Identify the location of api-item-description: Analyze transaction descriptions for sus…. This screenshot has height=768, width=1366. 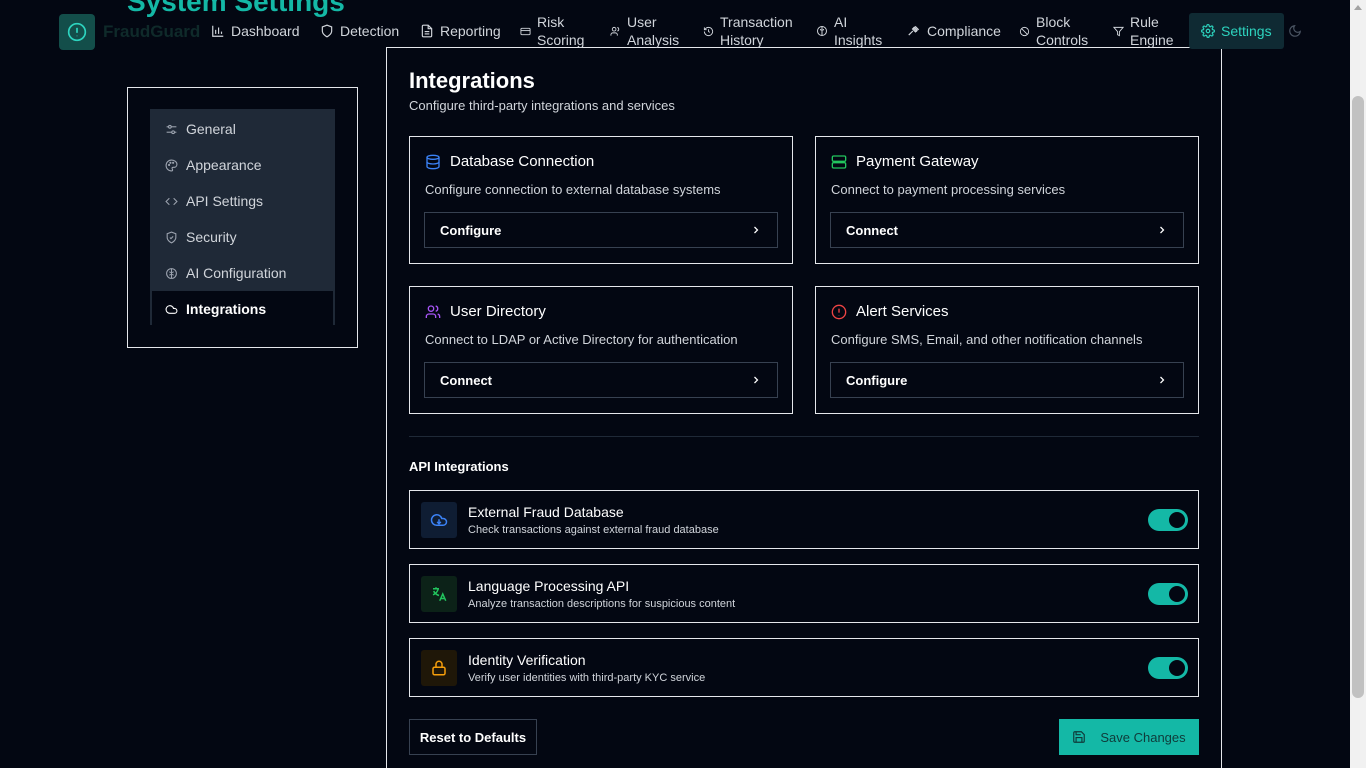
(602, 604).